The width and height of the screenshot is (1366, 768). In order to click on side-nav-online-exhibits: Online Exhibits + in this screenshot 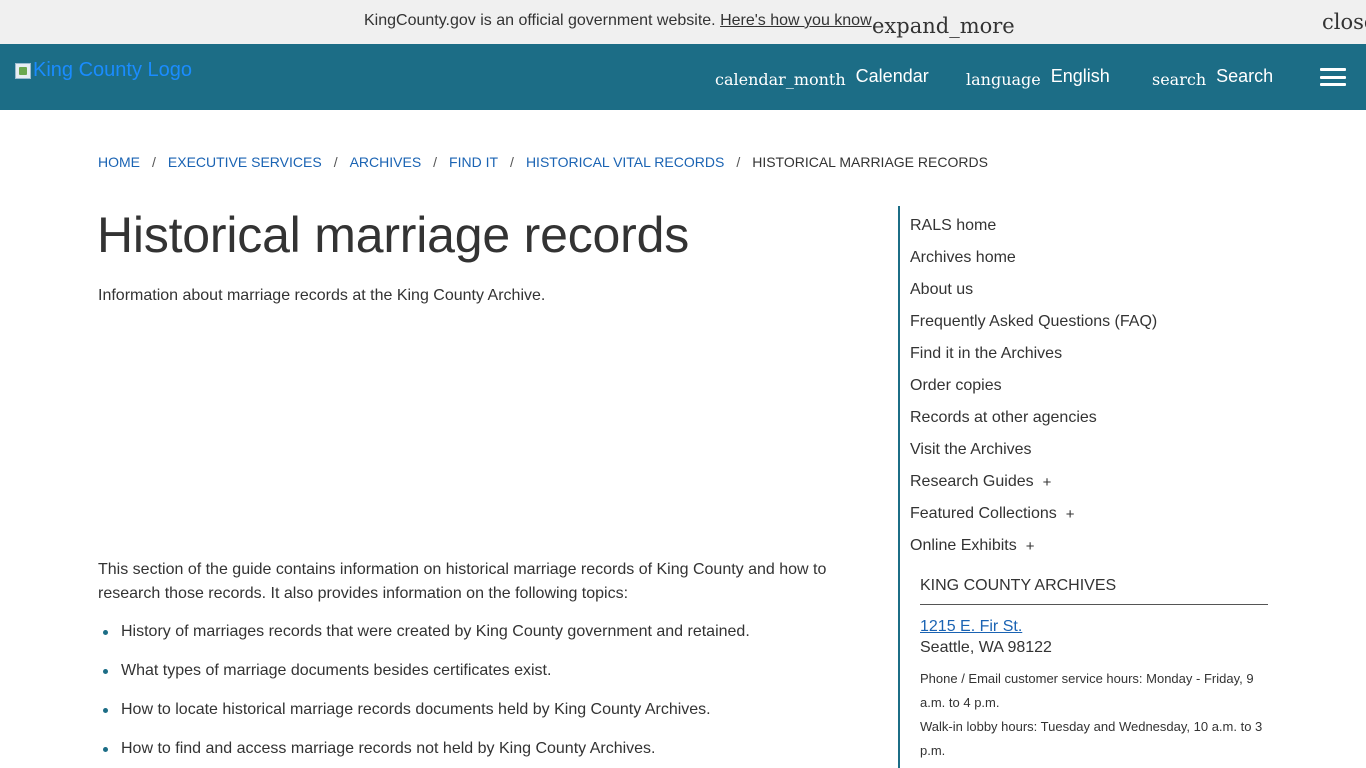, I will do `click(1033, 546)`.